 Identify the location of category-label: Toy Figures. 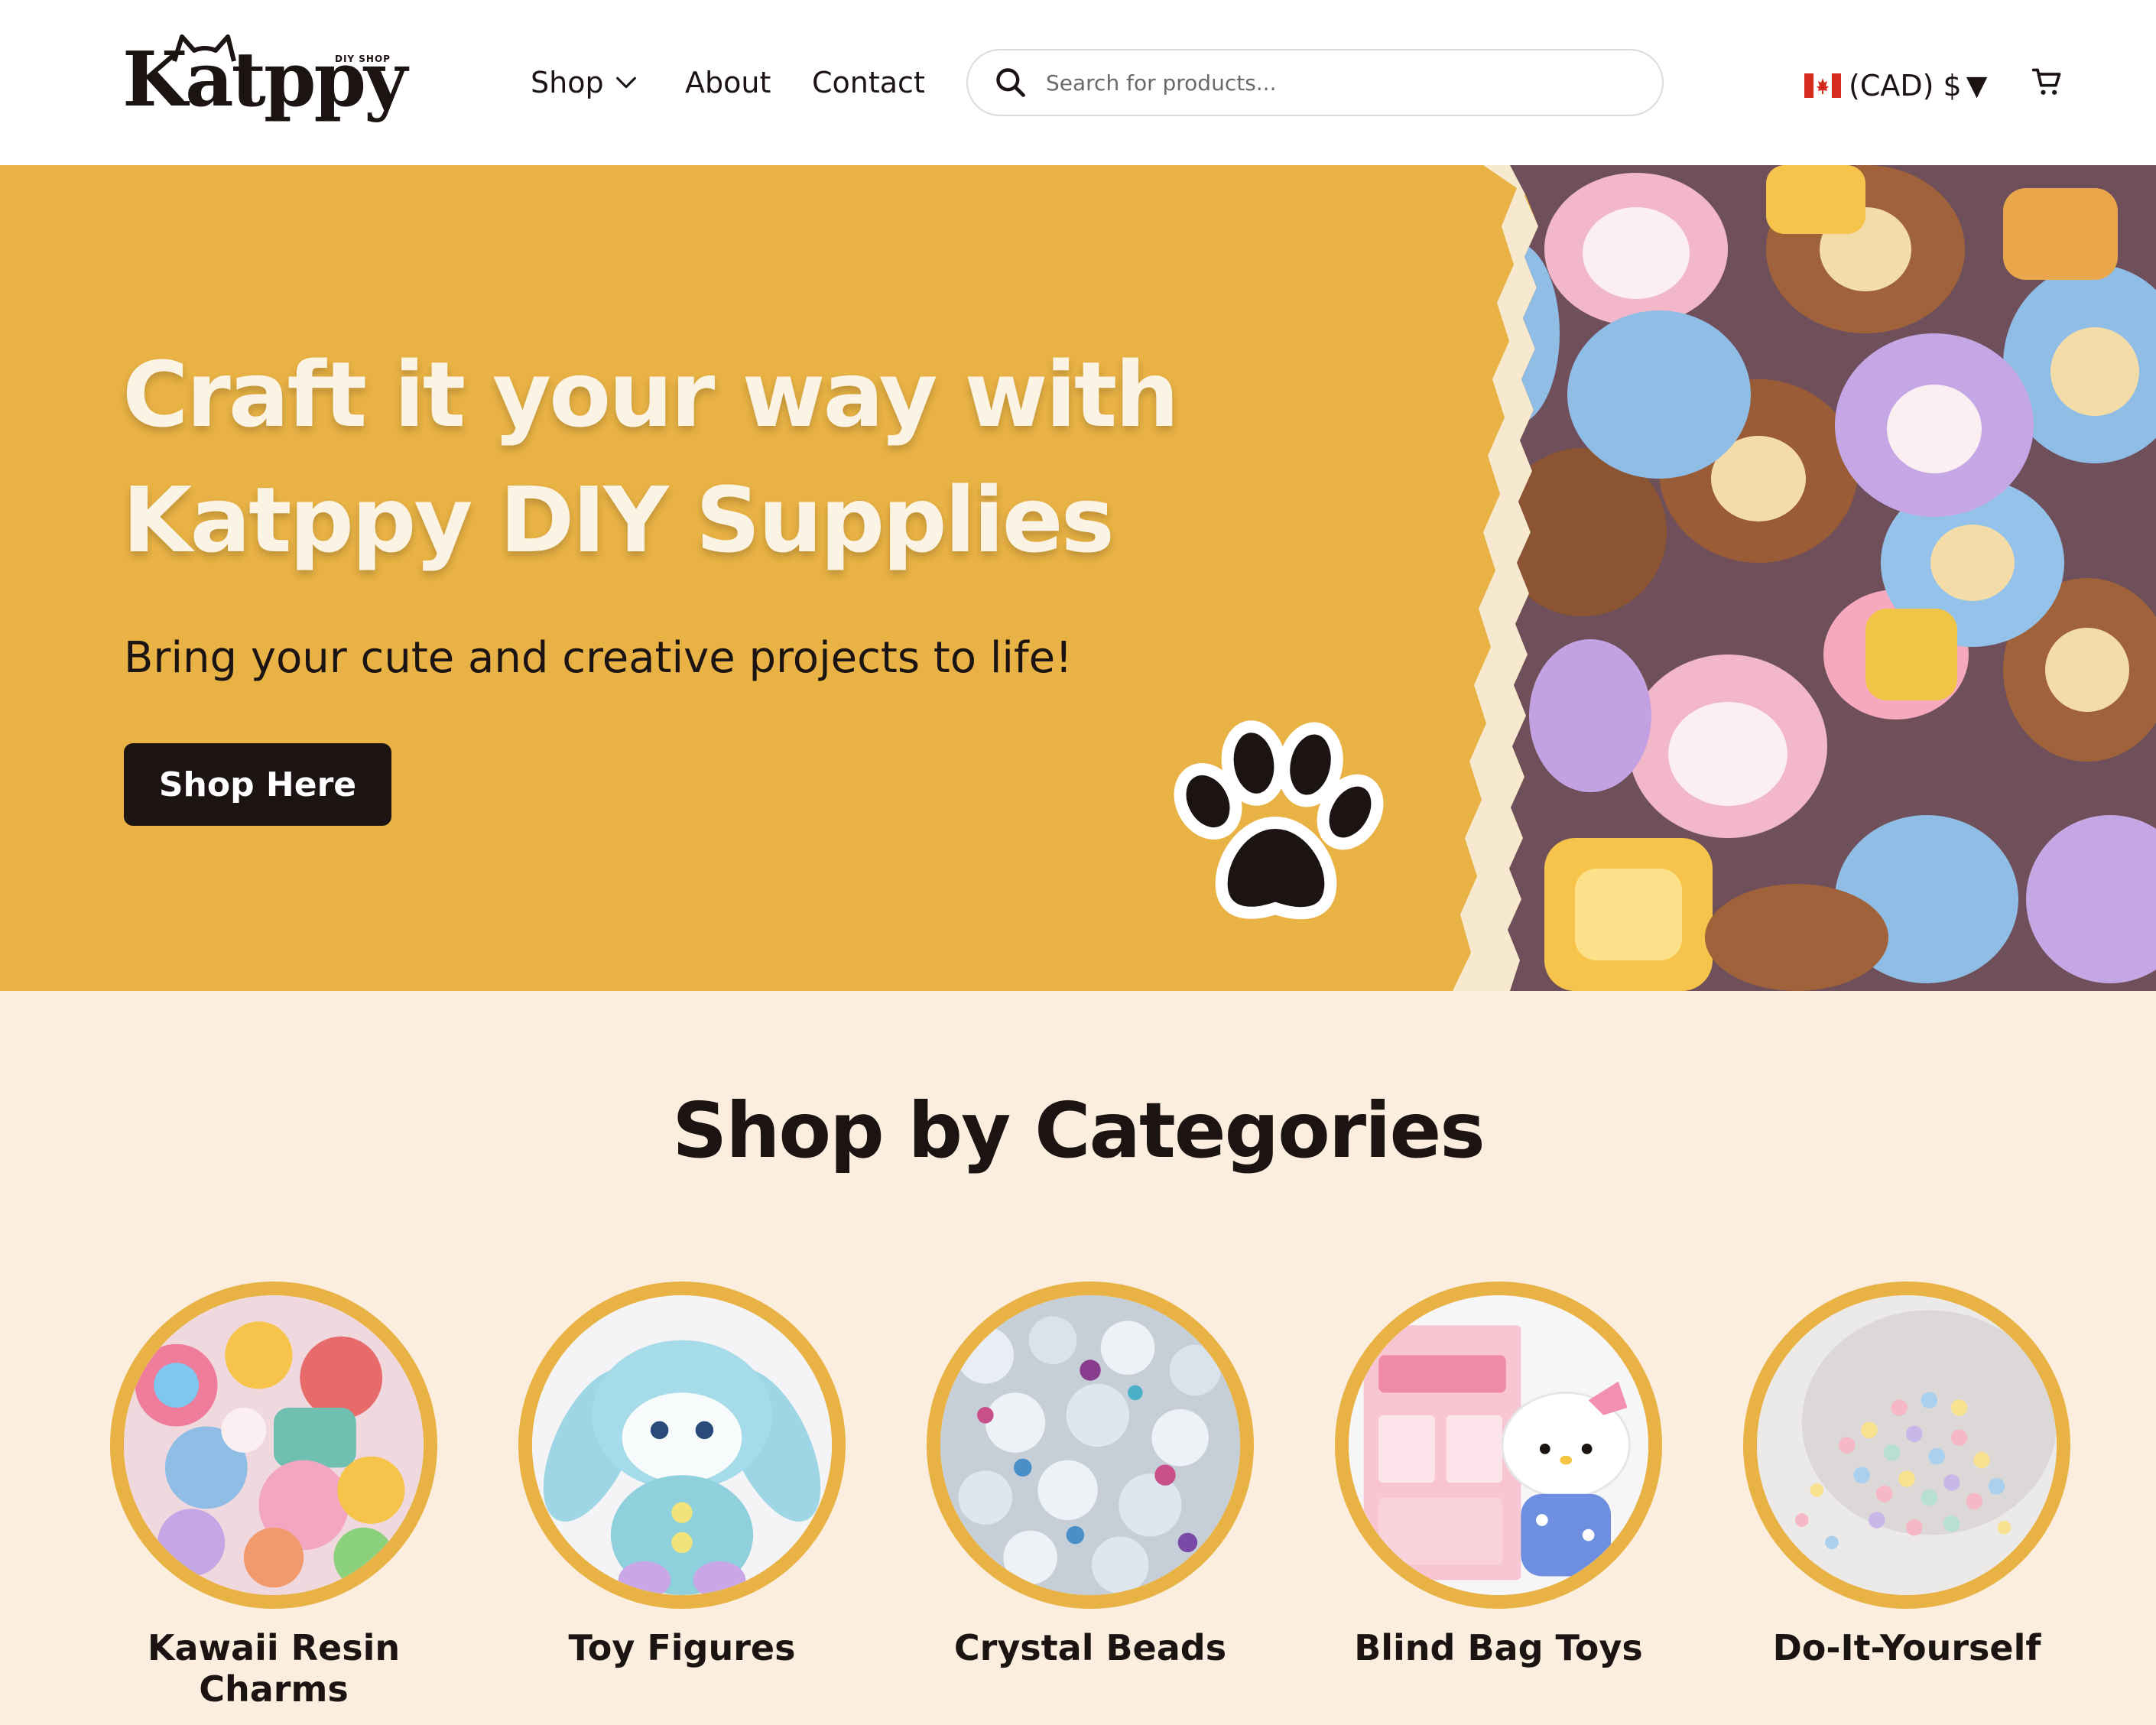
(682, 1647).